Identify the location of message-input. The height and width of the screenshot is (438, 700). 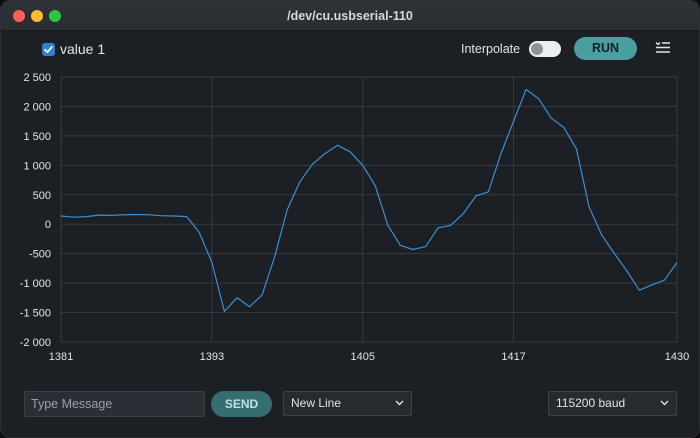
(114, 404).